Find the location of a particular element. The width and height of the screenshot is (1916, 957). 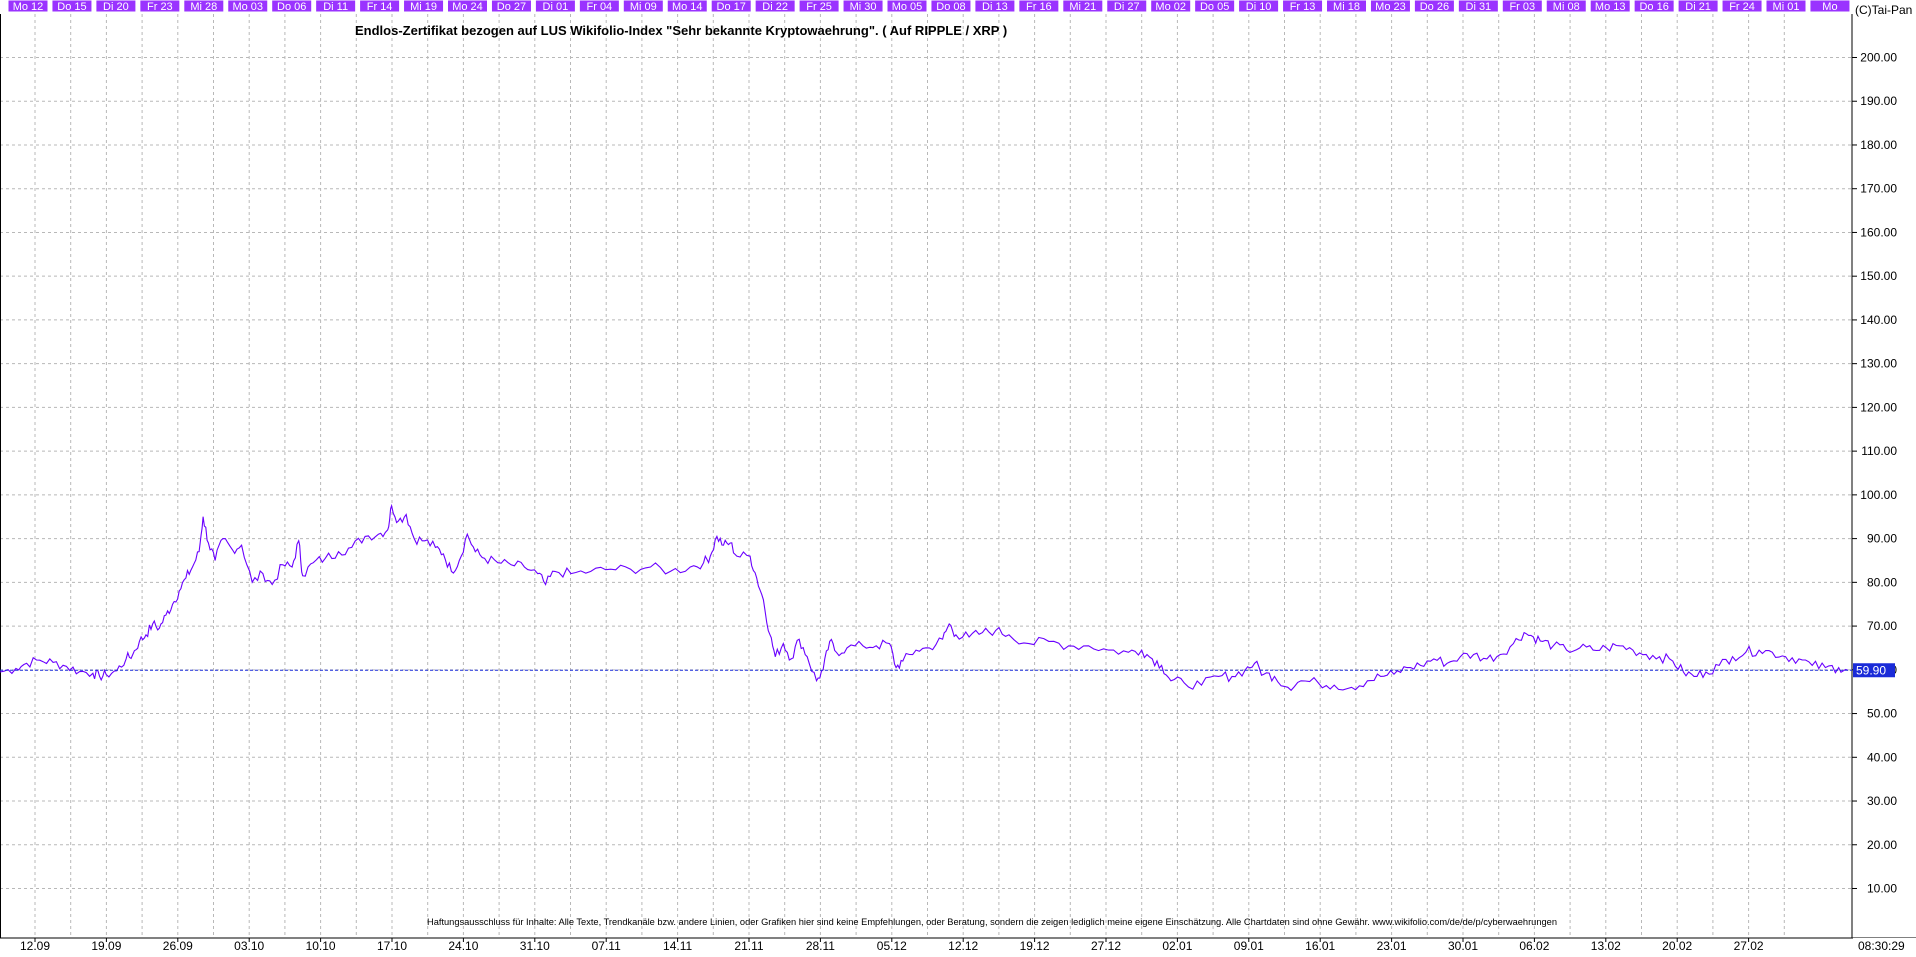

top-day-label: Do 16 is located at coordinates (1654, 6).